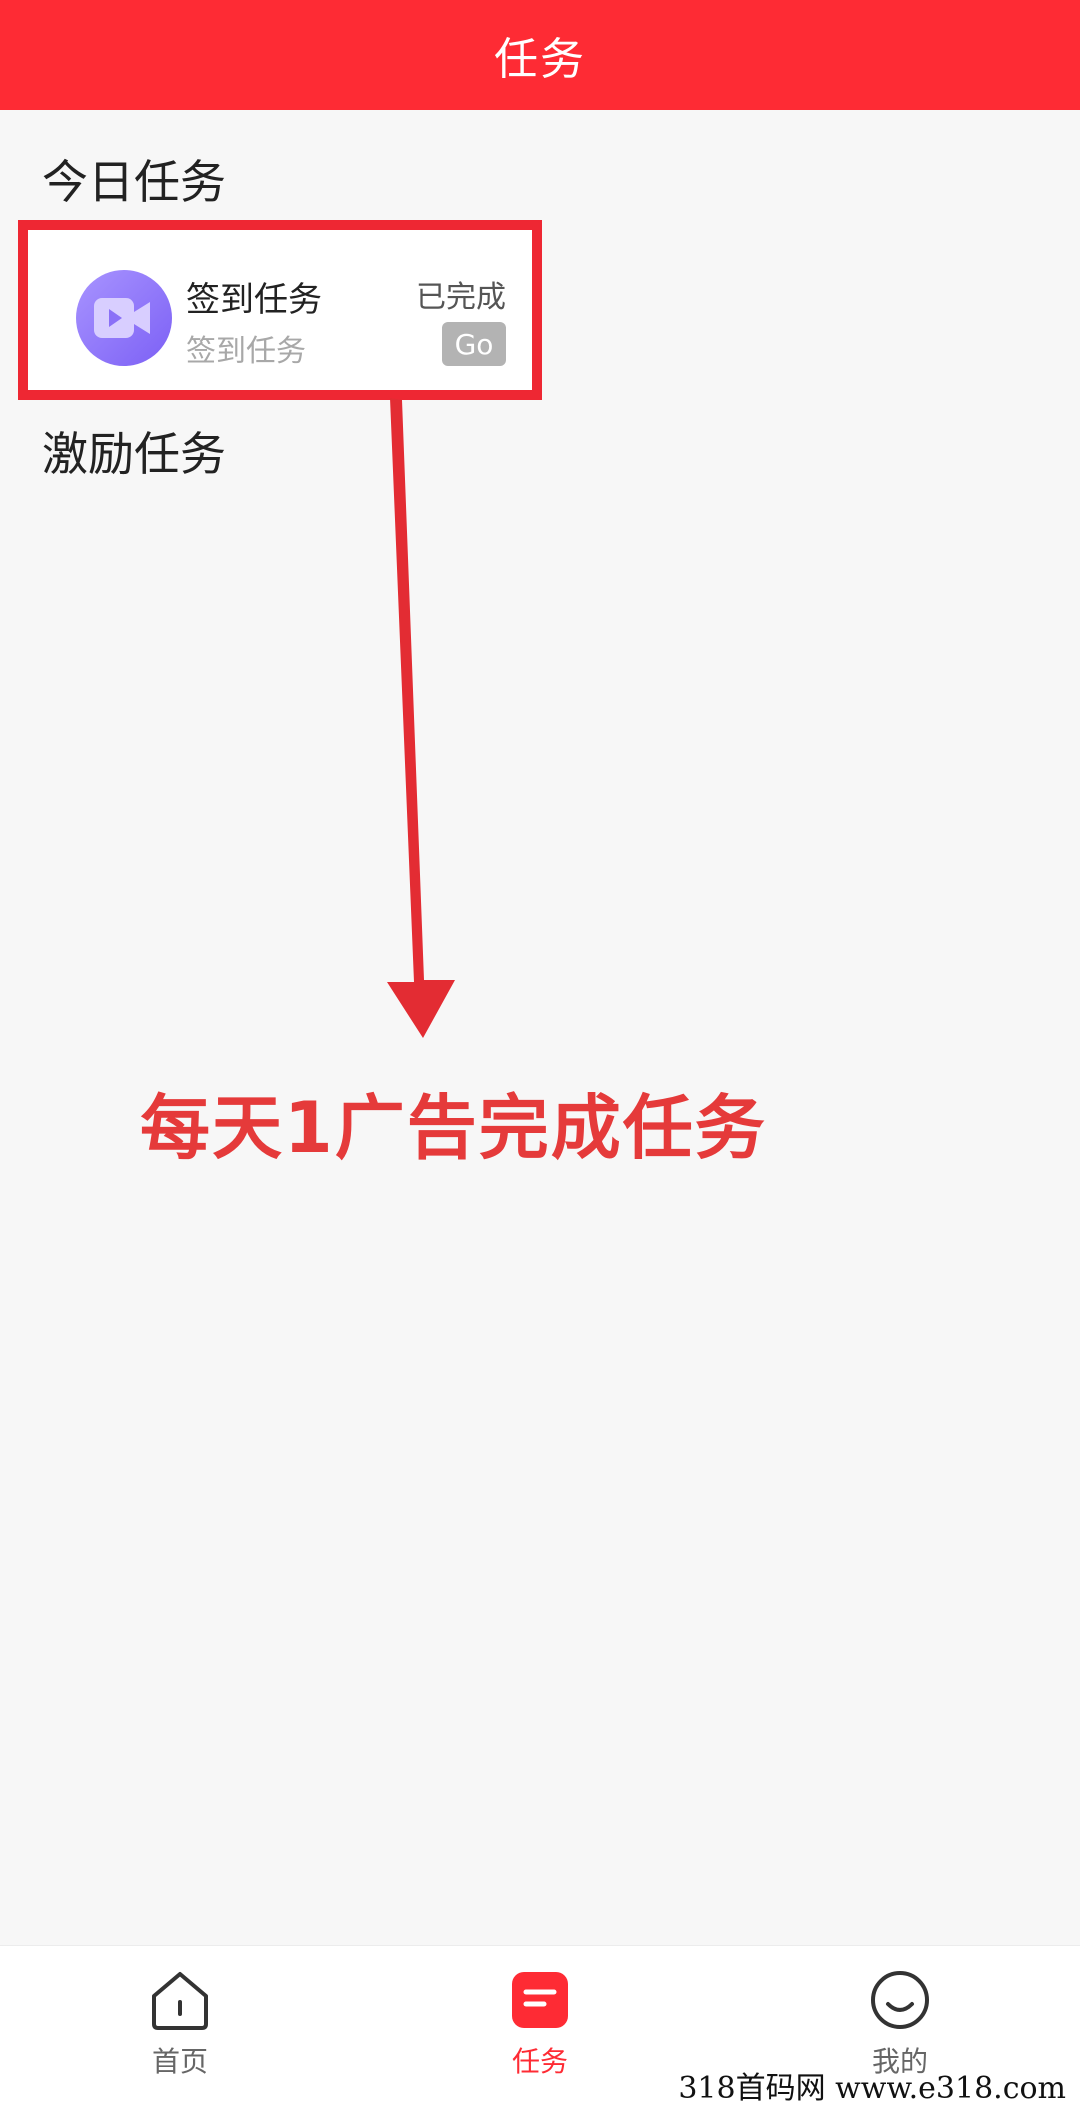 This screenshot has height=2114, width=1080. What do you see at coordinates (180, 2001) in the screenshot?
I see `home-icon` at bounding box center [180, 2001].